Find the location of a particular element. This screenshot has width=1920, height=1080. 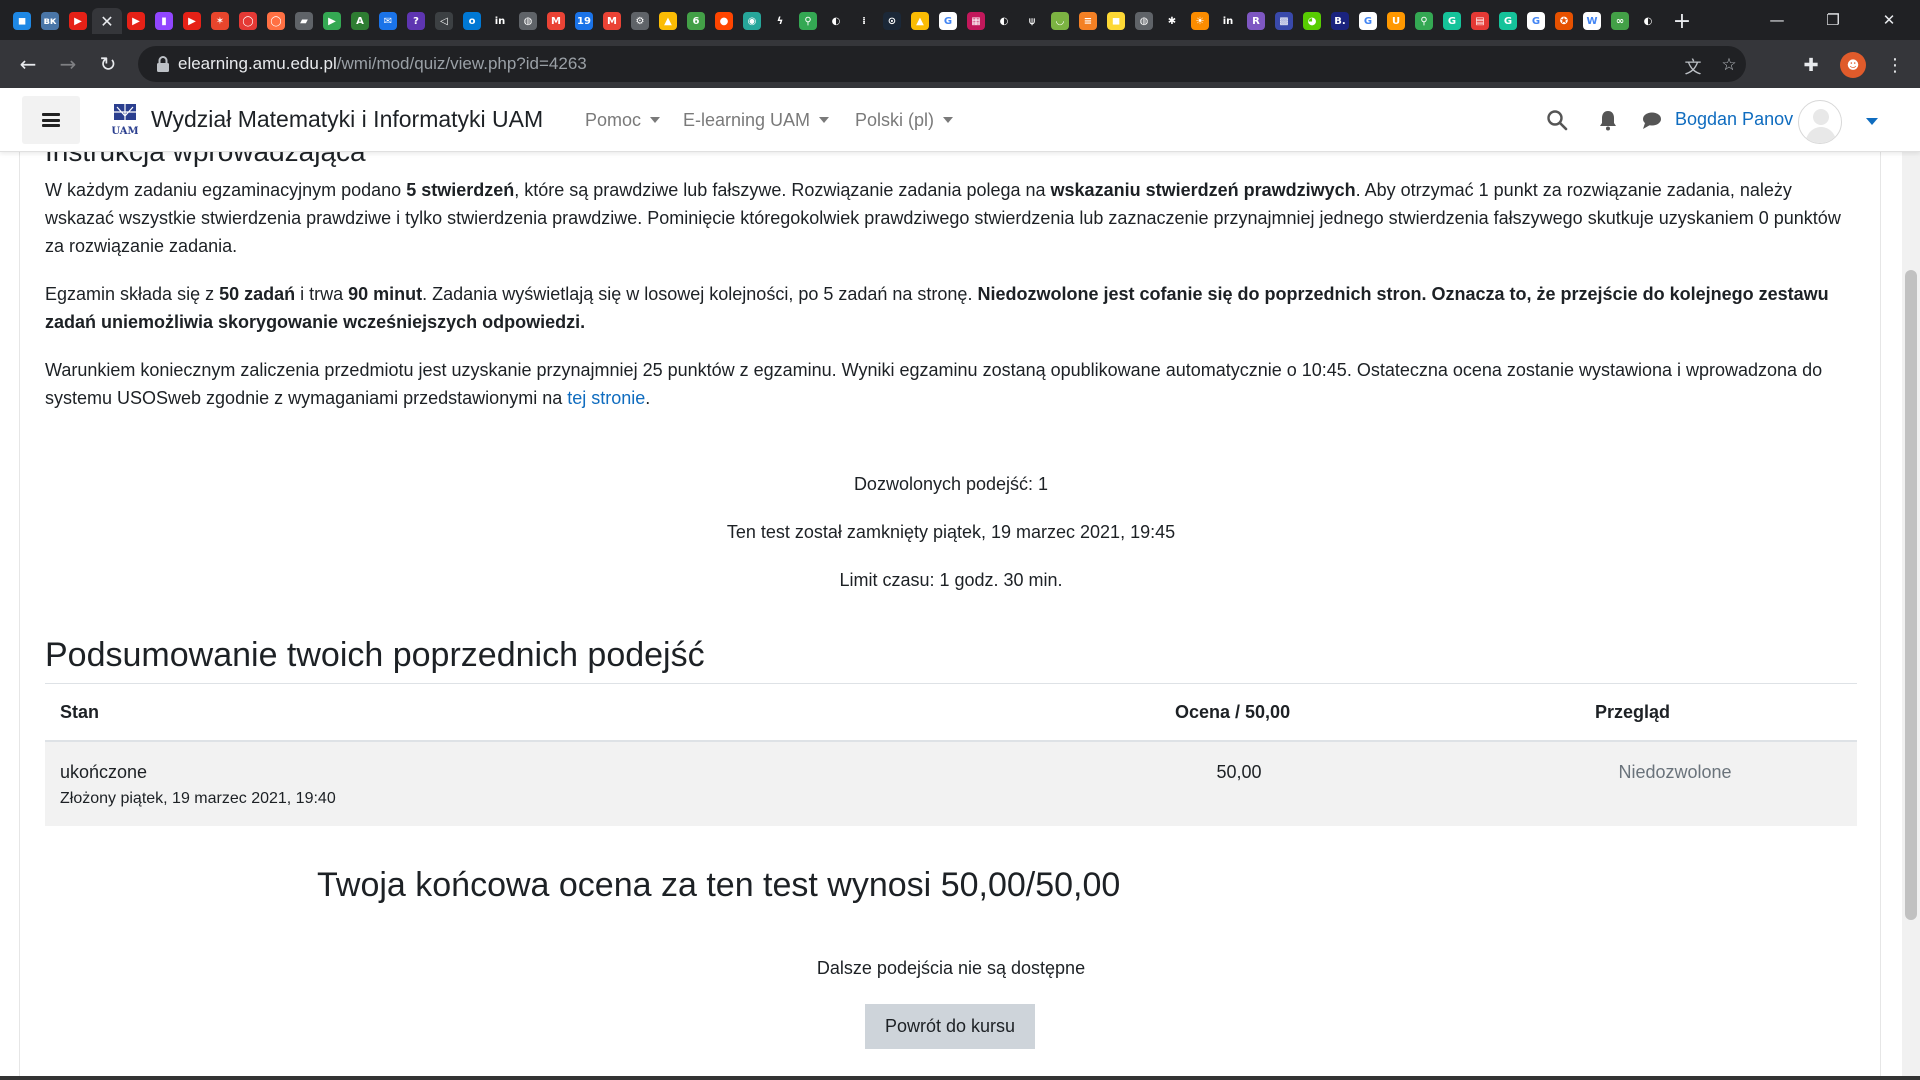

github-icon: ◐ is located at coordinates (1004, 21).